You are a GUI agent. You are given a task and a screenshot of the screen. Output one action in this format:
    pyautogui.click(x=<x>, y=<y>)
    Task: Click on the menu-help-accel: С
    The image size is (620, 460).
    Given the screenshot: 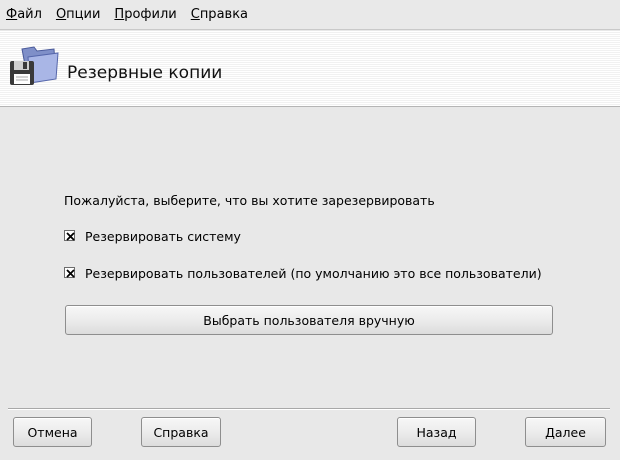 What is the action you would take?
    pyautogui.click(x=195, y=14)
    